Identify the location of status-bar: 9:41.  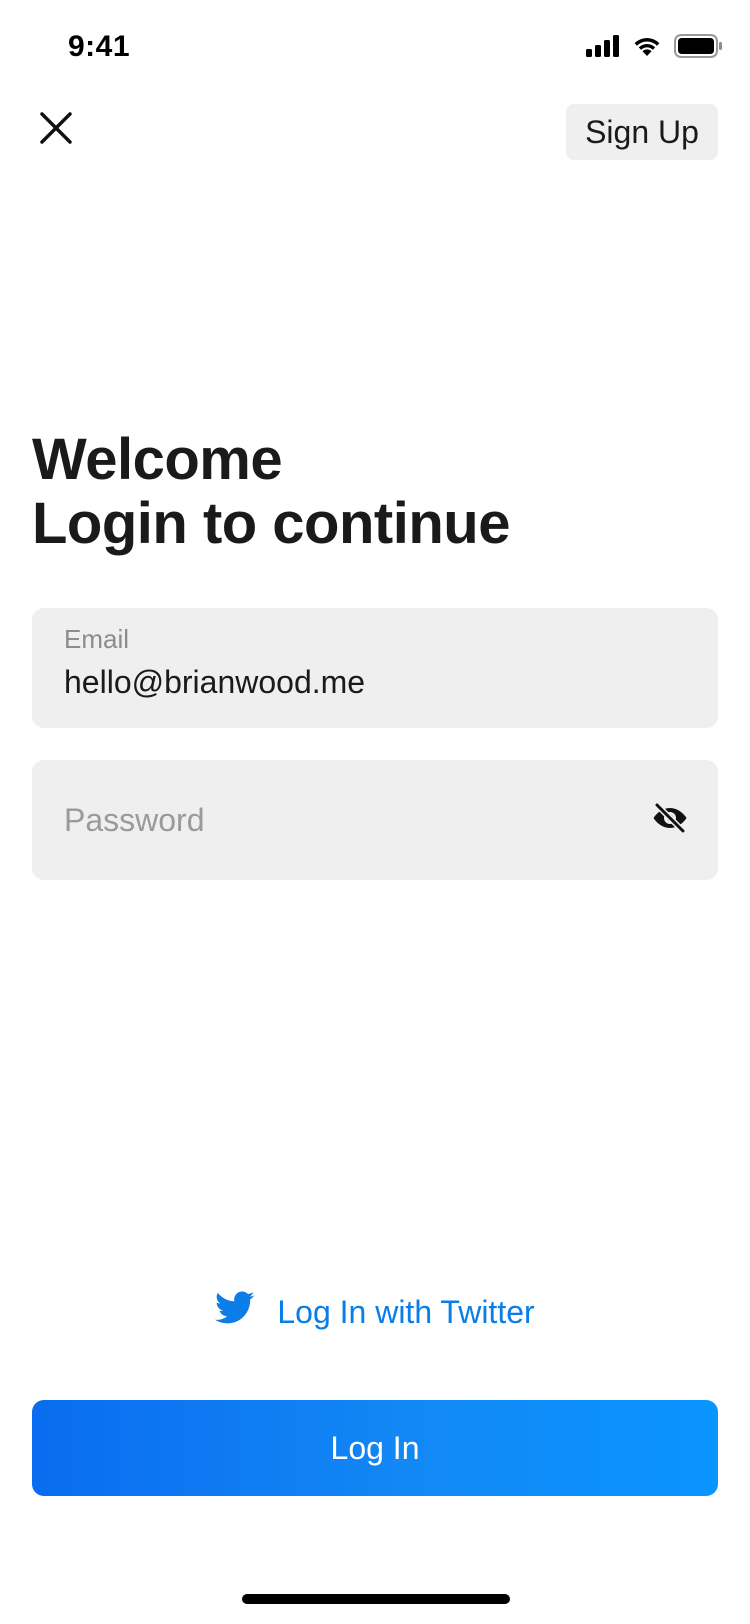
(375, 48).